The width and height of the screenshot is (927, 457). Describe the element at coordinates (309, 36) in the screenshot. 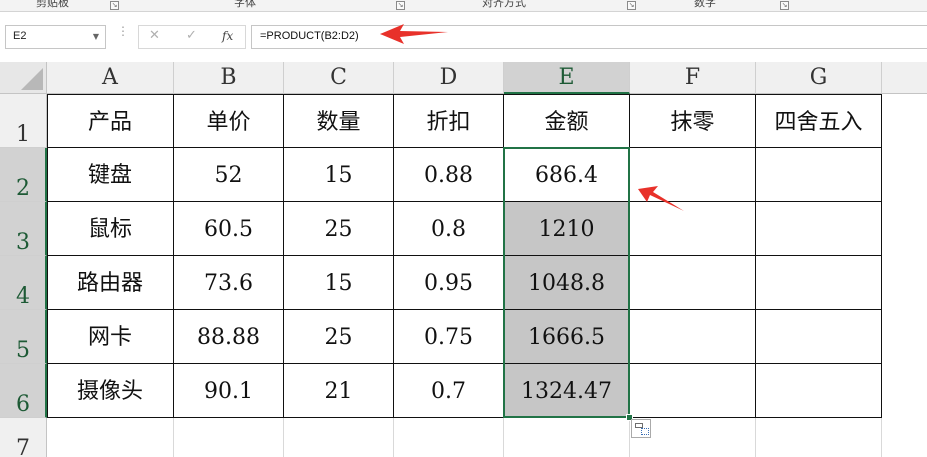

I see `formula-text: =PRODUCT(B2:D2)` at that location.